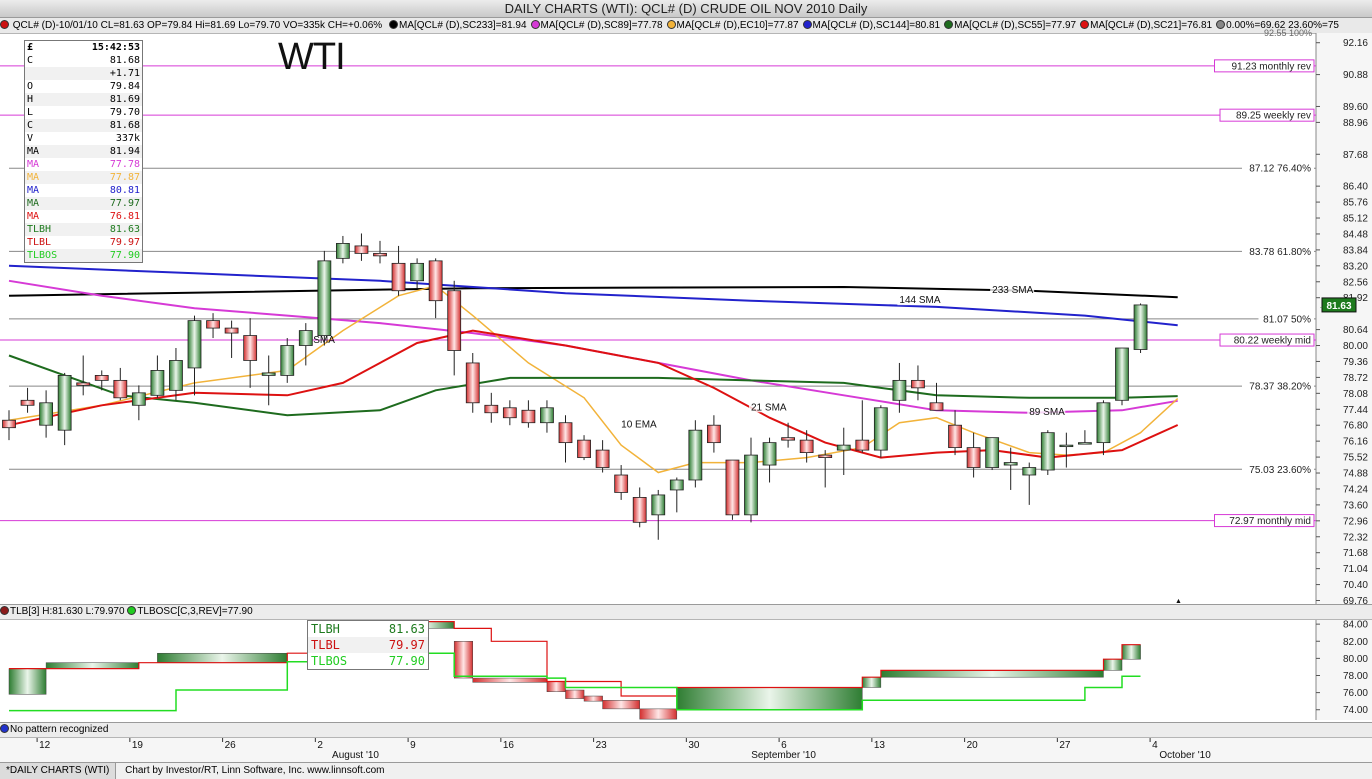  Describe the element at coordinates (124, 112) in the screenshot. I see `info-value: 79.70` at that location.